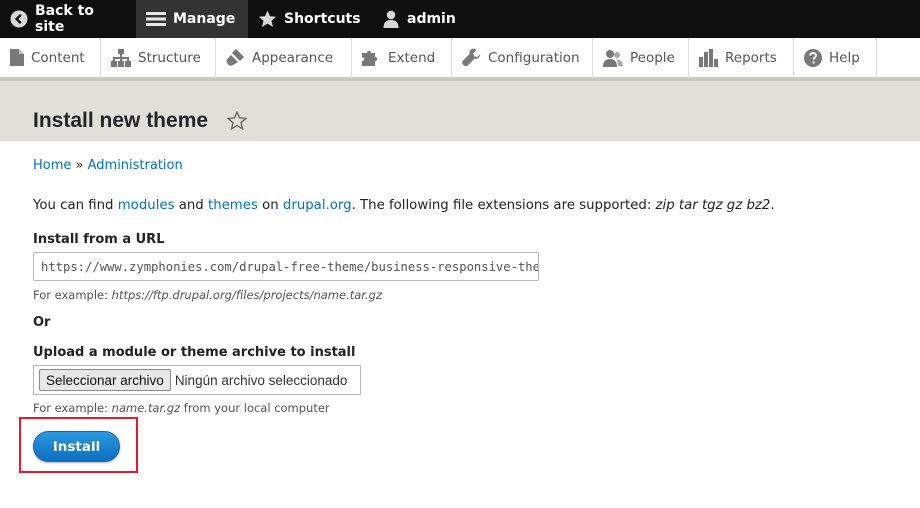 The width and height of the screenshot is (920, 508). What do you see at coordinates (76, 446) in the screenshot?
I see `install-button: Install` at bounding box center [76, 446].